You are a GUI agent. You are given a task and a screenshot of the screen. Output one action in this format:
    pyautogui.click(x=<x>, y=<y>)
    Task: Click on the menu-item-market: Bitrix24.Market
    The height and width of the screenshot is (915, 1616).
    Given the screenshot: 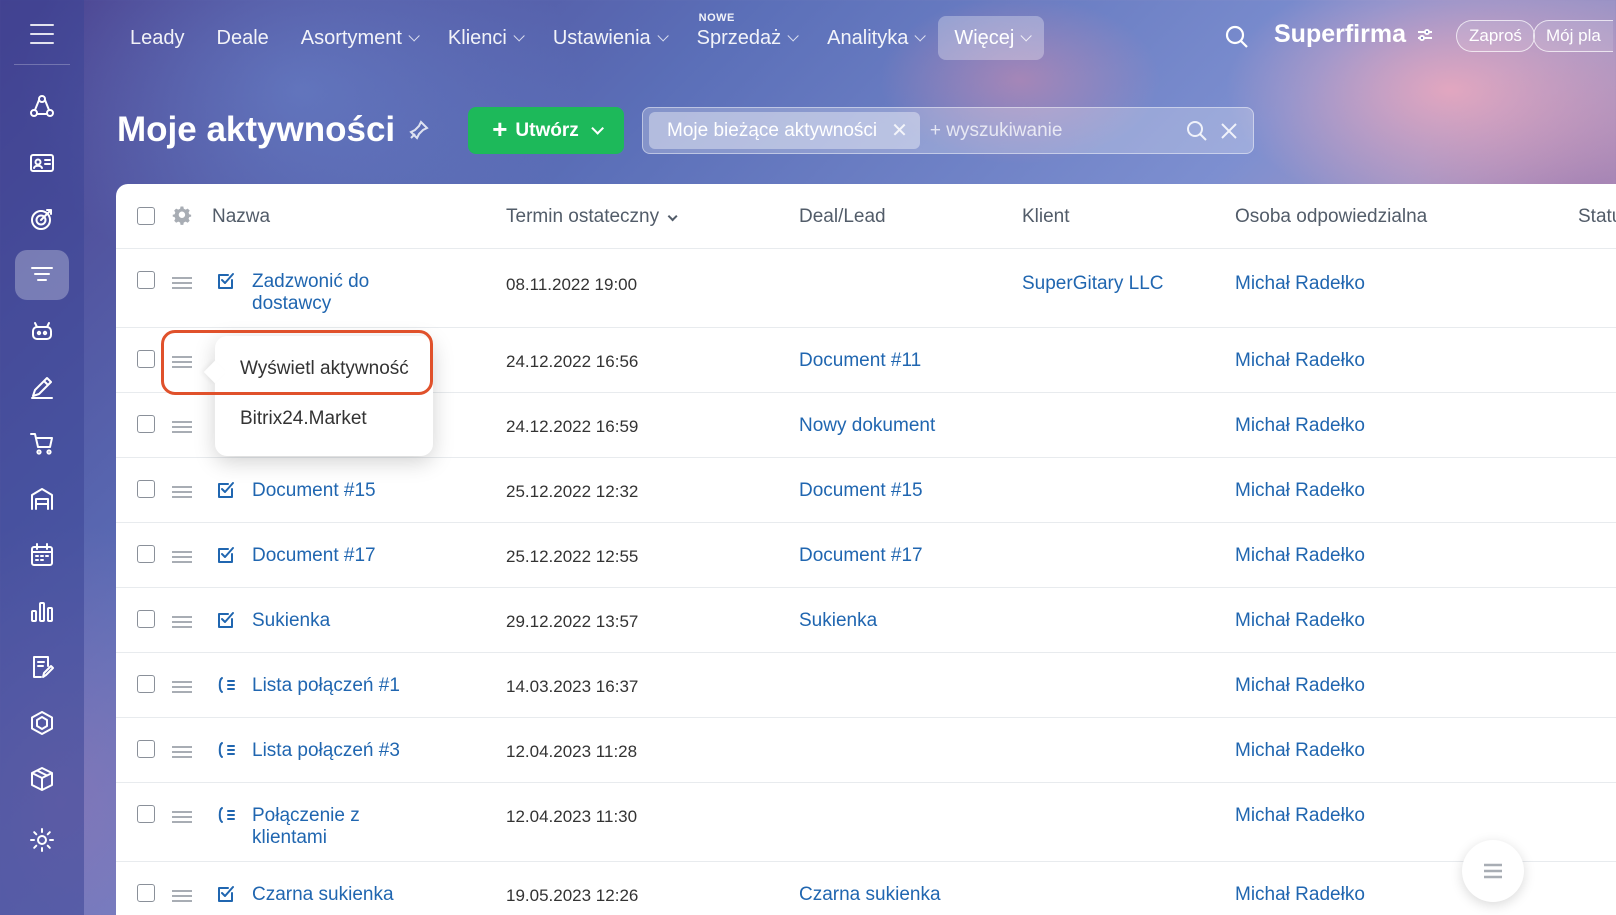 What is the action you would take?
    pyautogui.click(x=303, y=419)
    